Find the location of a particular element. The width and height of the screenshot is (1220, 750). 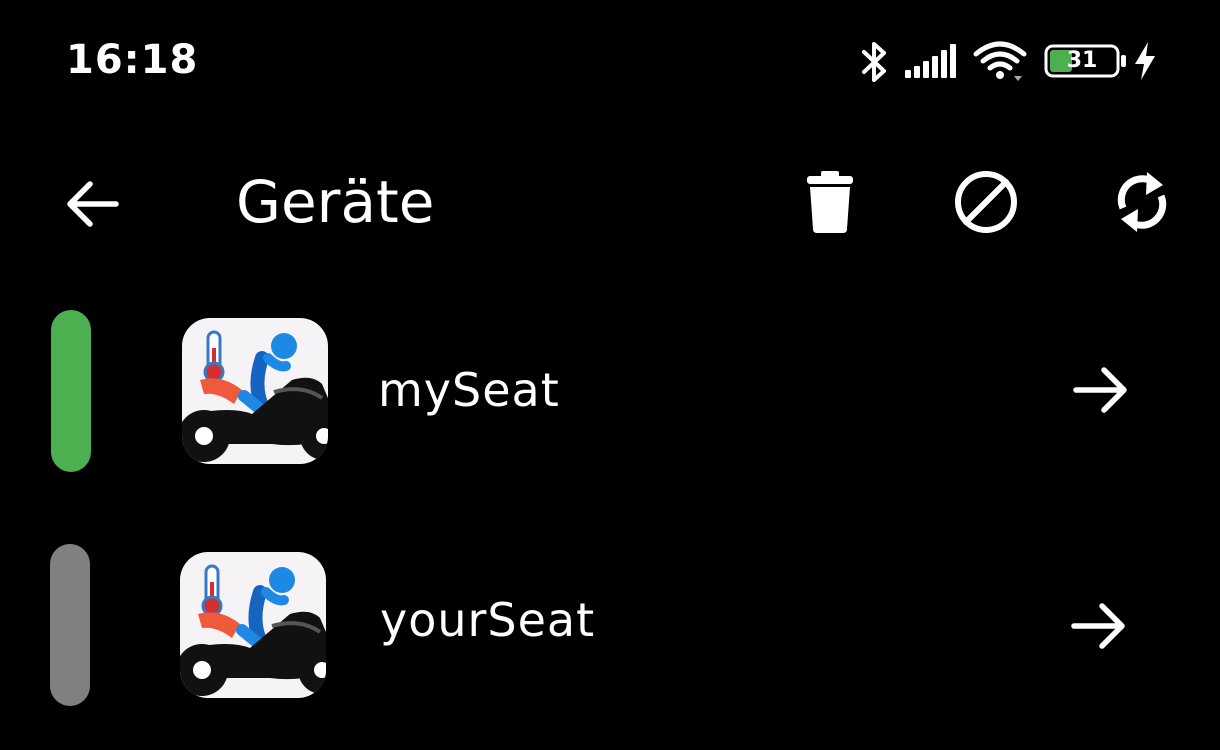

signal-icon is located at coordinates (930, 61).